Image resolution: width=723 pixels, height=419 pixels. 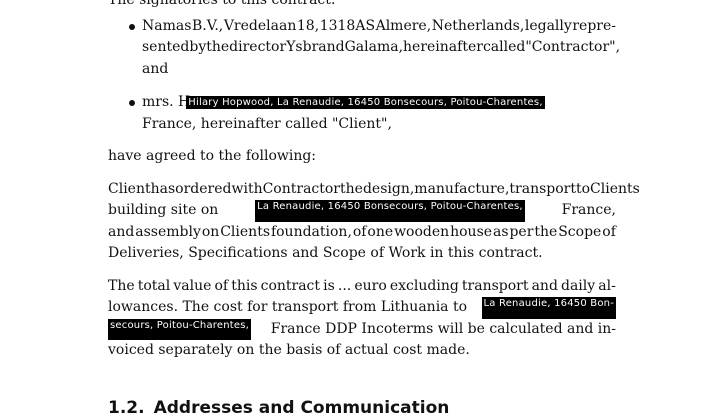 I want to click on word: is, so click(x=329, y=285).